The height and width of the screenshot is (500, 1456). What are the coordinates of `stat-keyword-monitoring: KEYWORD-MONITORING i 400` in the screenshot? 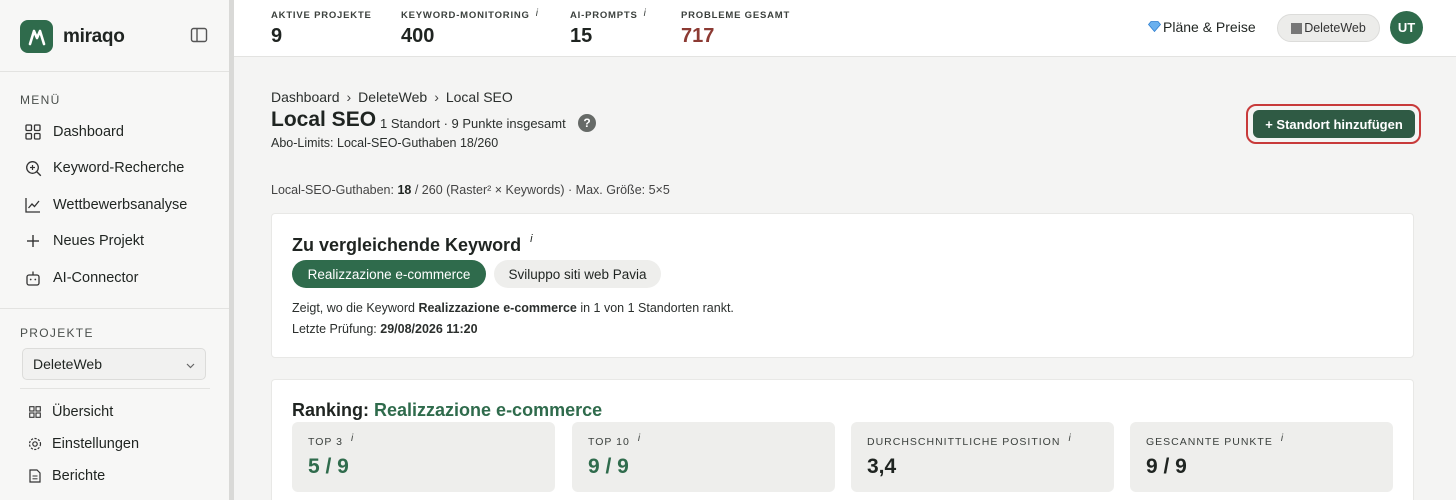 It's located at (470, 28).